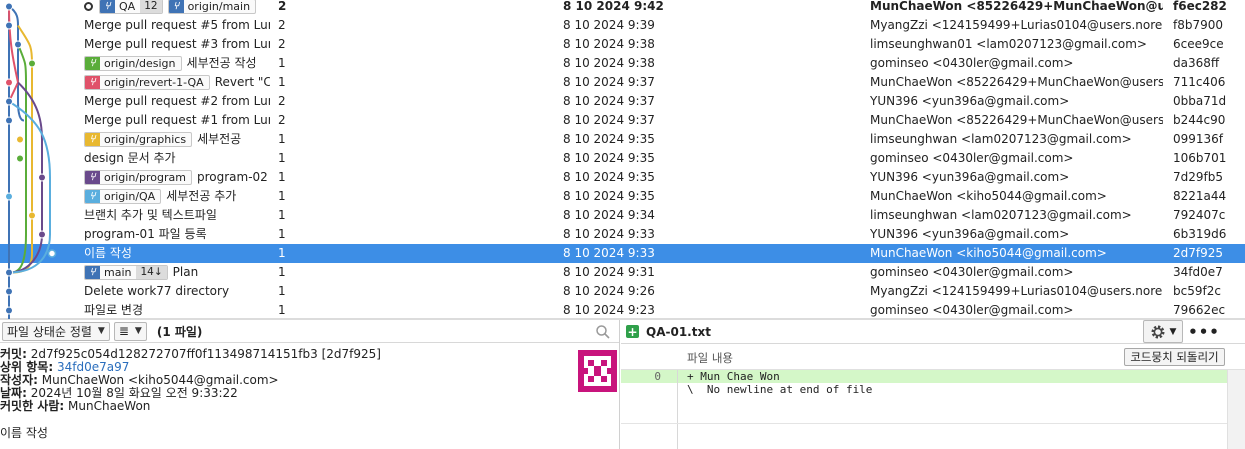 The image size is (1245, 449). Describe the element at coordinates (219, 139) in the screenshot. I see `commit-message: 세부전공` at that location.